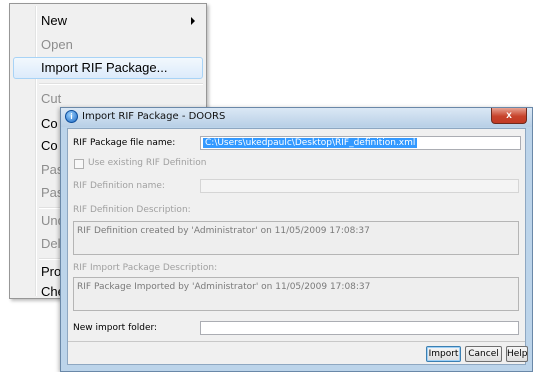 The width and height of the screenshot is (533, 372). I want to click on import-description-label: RIF Import Package Description:, so click(145, 268).